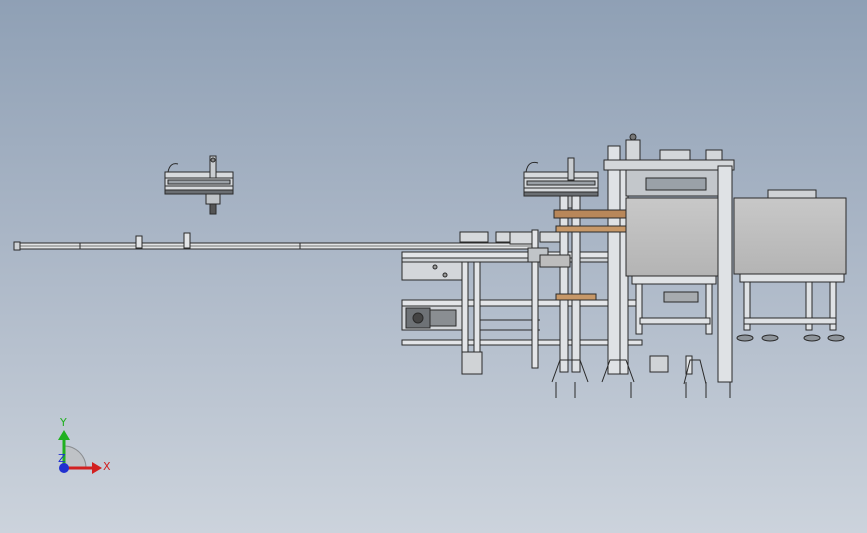 The width and height of the screenshot is (867, 533). Describe the element at coordinates (512, 238) in the screenshot. I see `sensor-blocks` at that location.